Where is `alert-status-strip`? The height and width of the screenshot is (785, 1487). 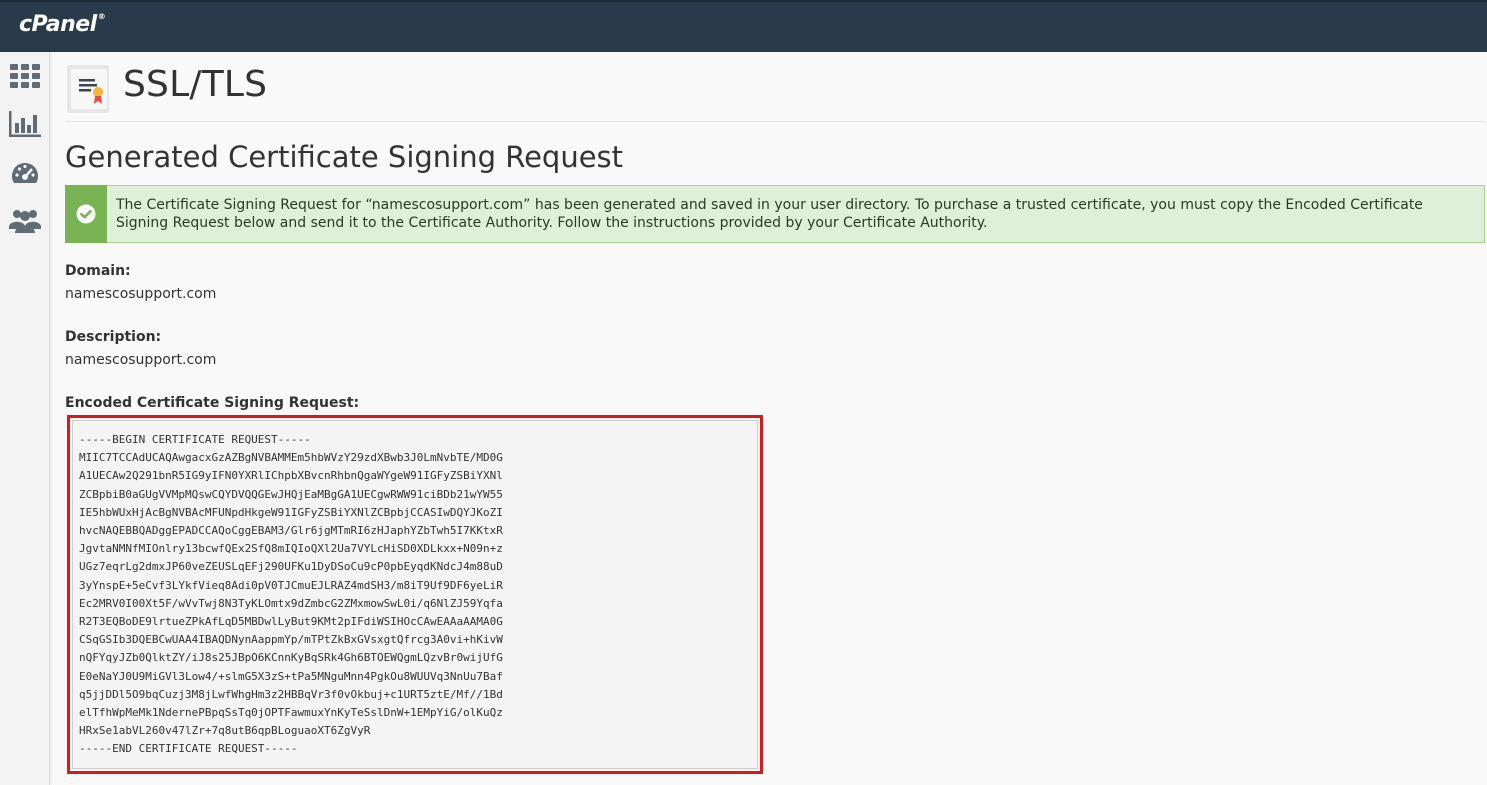 alert-status-strip is located at coordinates (86, 214).